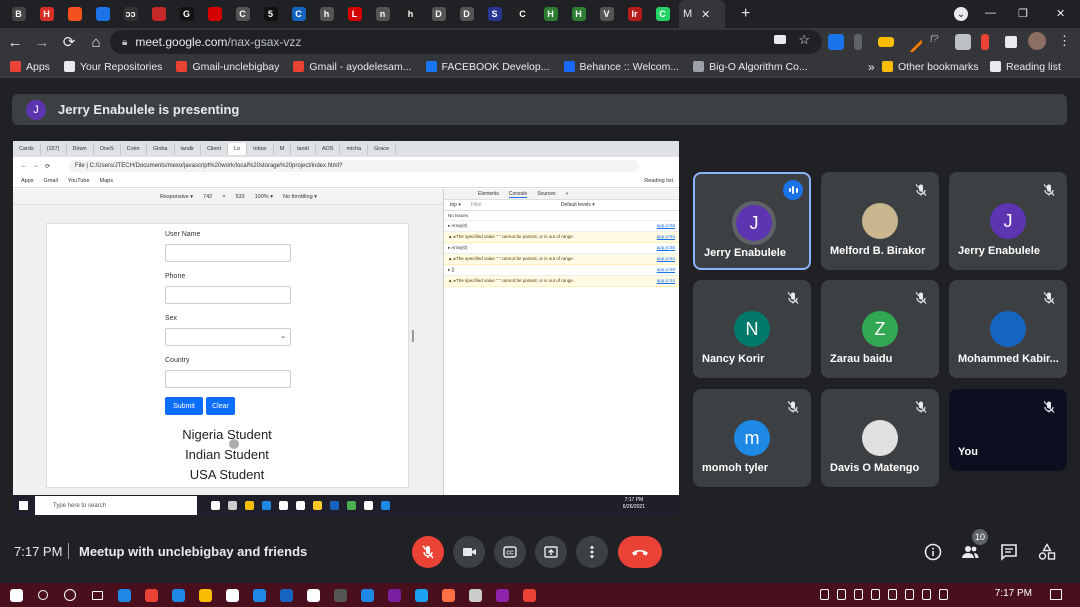 Image resolution: width=1080 pixels, height=607 pixels. What do you see at coordinates (1023, 13) in the screenshot?
I see `restore-icon: ❐` at bounding box center [1023, 13].